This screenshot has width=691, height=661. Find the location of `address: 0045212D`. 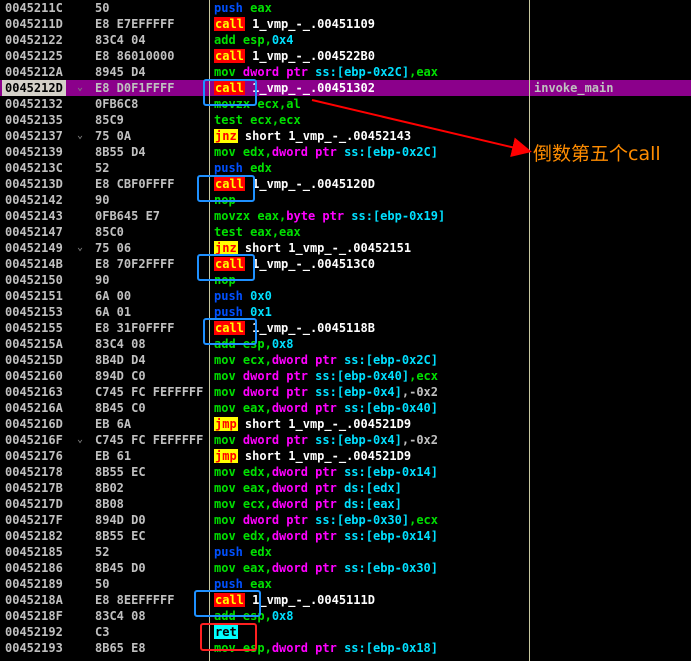

address: 0045212D is located at coordinates (34, 88).